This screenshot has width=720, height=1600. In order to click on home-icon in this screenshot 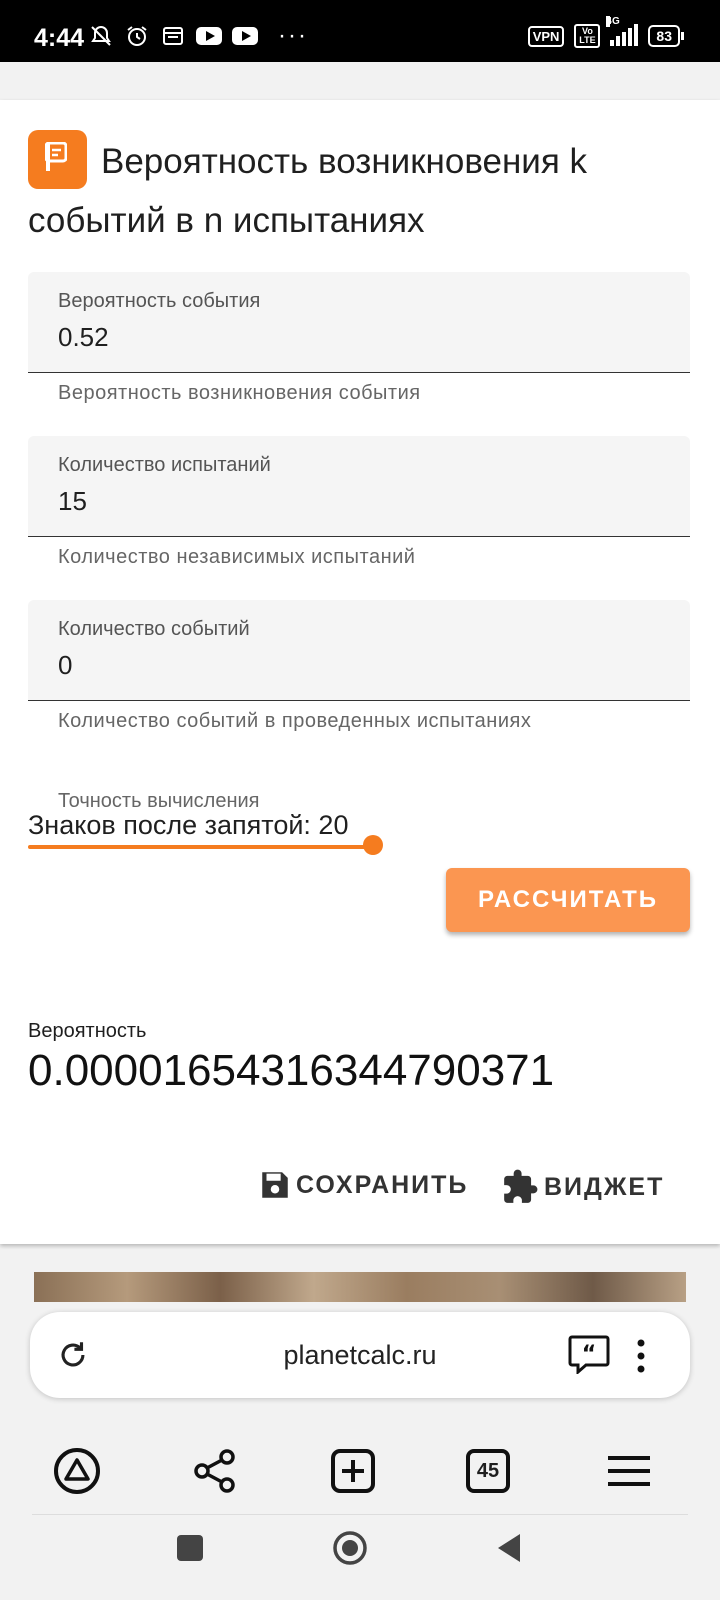, I will do `click(350, 1548)`.